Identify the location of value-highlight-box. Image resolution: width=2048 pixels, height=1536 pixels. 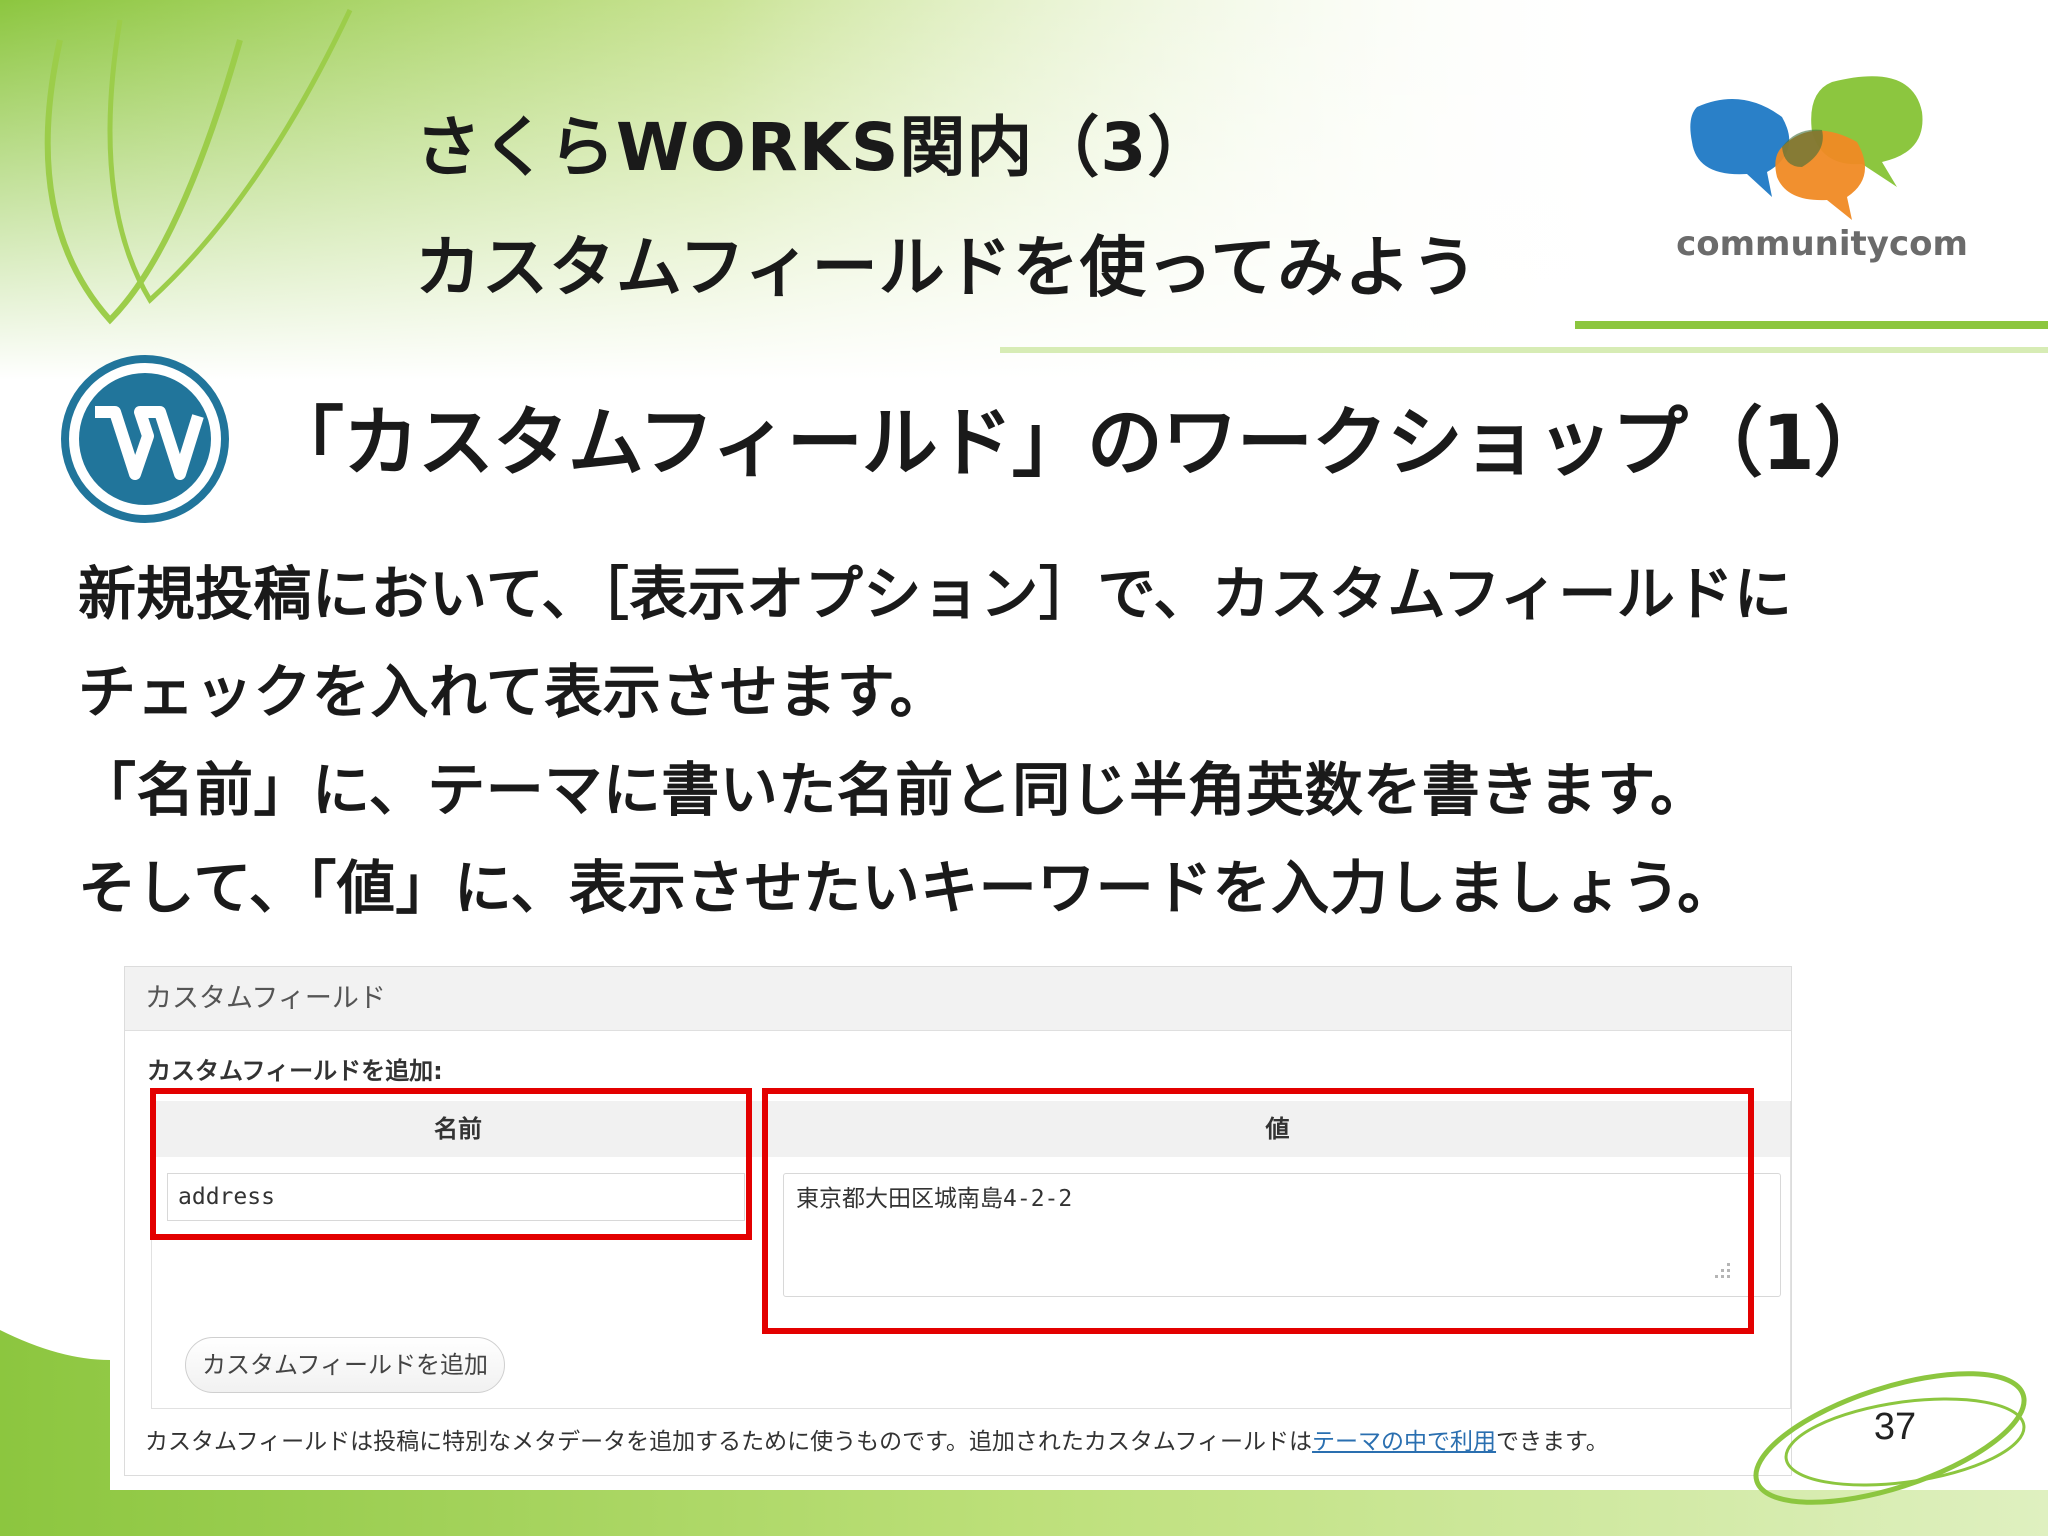
(1258, 1211).